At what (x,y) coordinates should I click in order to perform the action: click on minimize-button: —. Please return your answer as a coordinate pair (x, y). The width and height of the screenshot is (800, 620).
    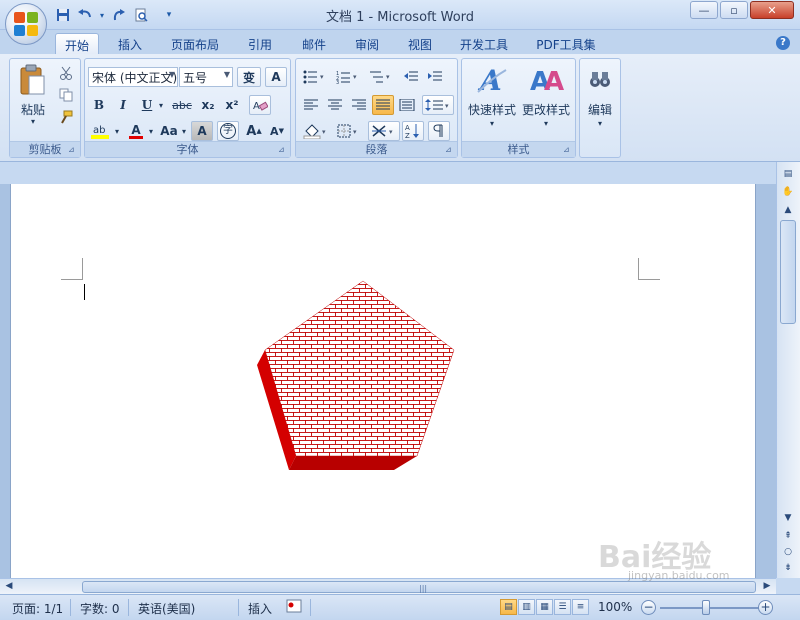
    Looking at the image, I should click on (704, 10).